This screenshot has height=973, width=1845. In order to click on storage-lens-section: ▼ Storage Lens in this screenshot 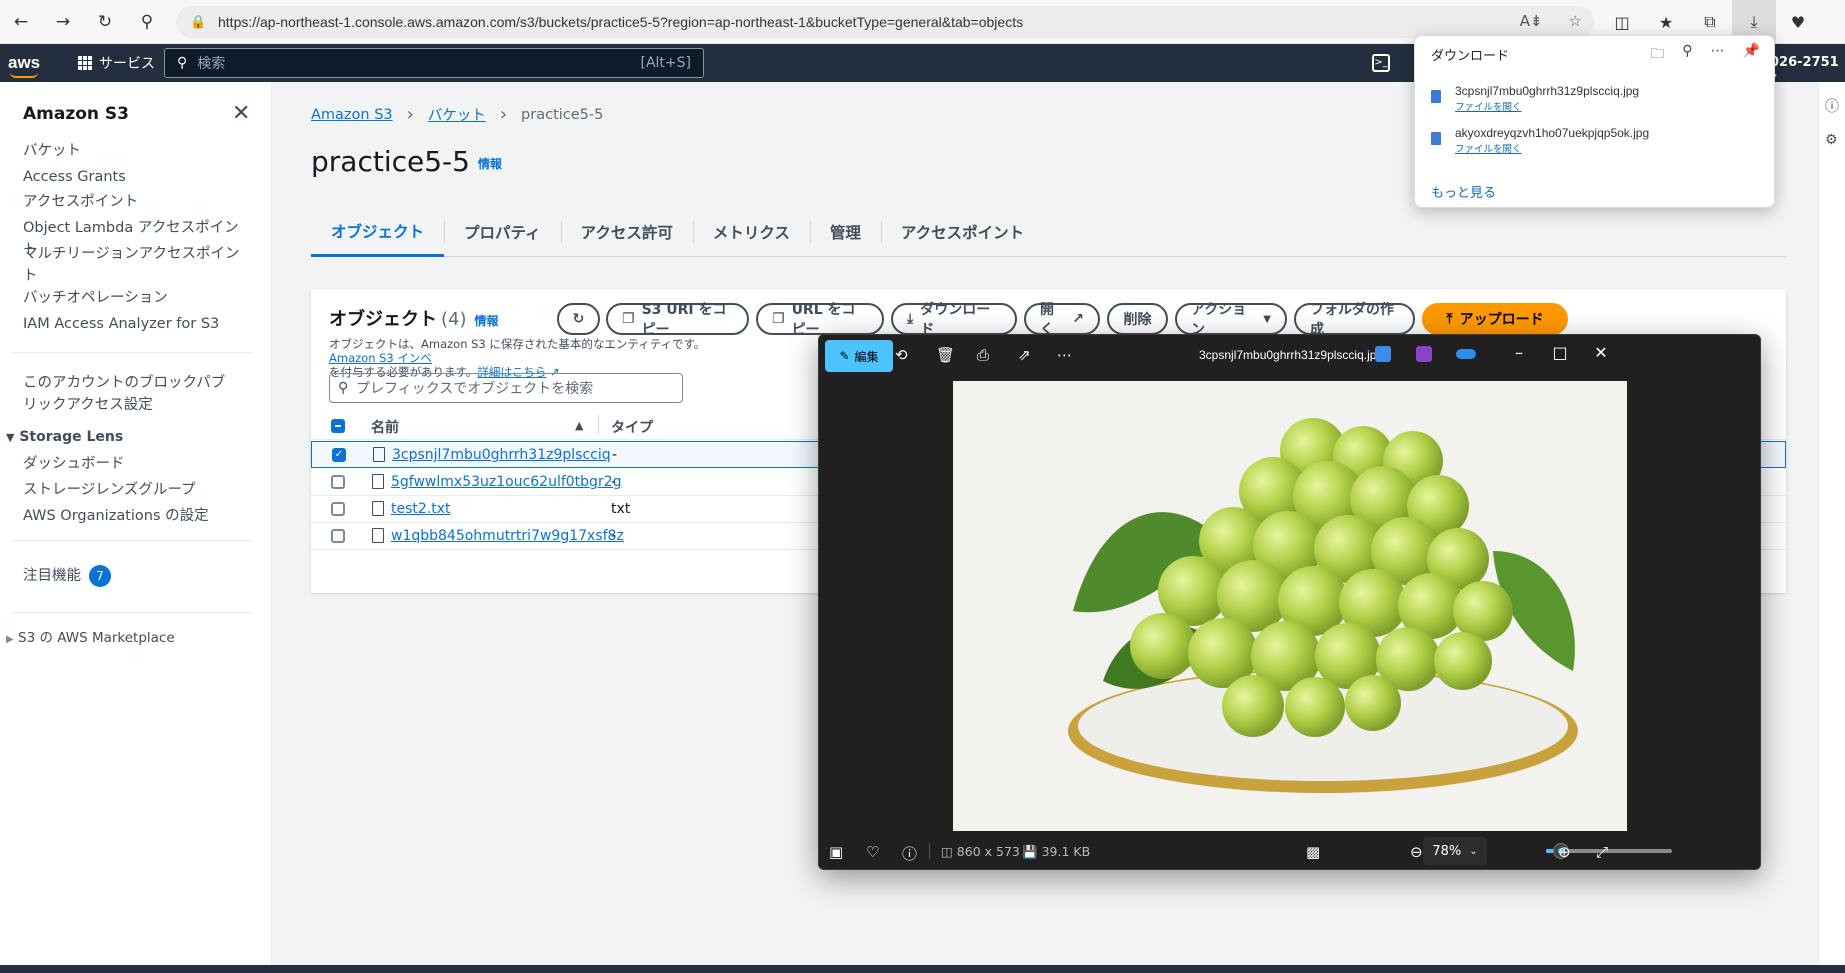, I will do `click(64, 437)`.